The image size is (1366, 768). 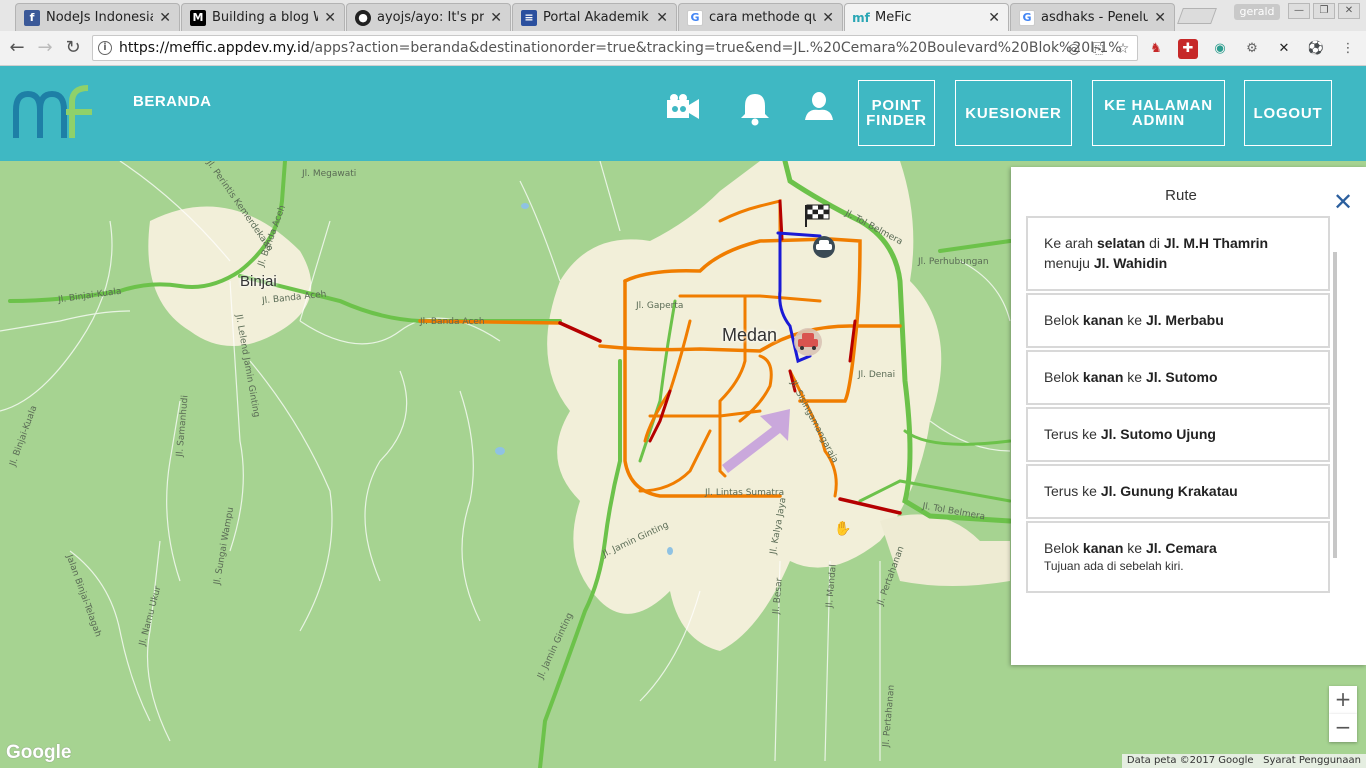 I want to click on translate-icon: ⎘, so click(x=1098, y=49).